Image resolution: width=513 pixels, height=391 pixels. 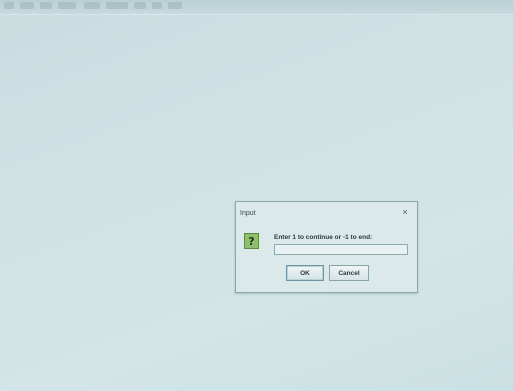 I want to click on cancel-button: Cancel, so click(x=349, y=273).